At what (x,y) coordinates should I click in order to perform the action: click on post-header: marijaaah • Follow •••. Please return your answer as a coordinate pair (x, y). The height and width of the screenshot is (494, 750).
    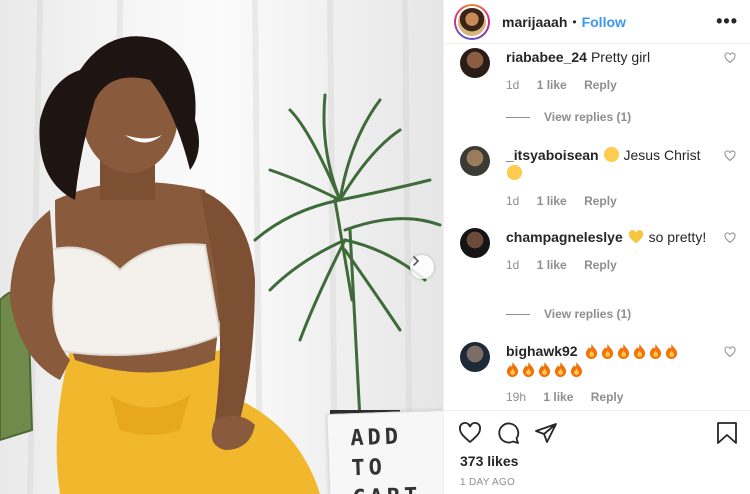
    Looking at the image, I should click on (597, 22).